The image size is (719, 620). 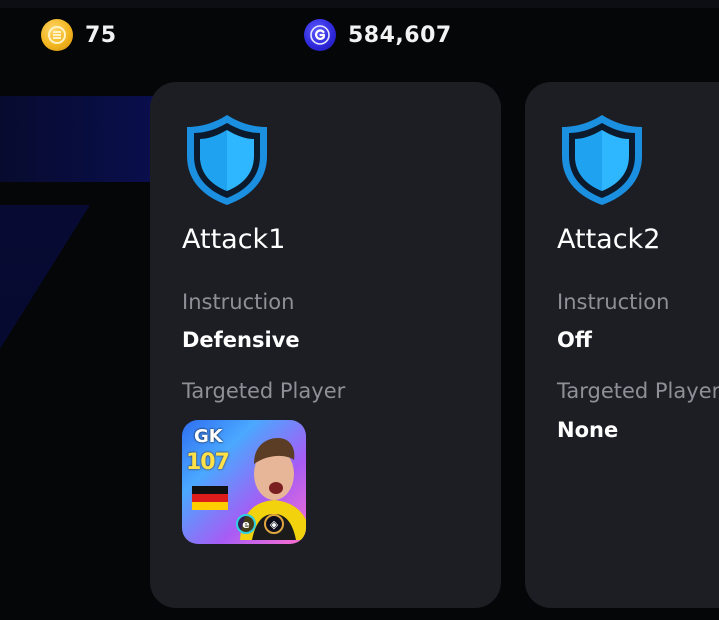 I want to click on player-position: GK, so click(x=208, y=436).